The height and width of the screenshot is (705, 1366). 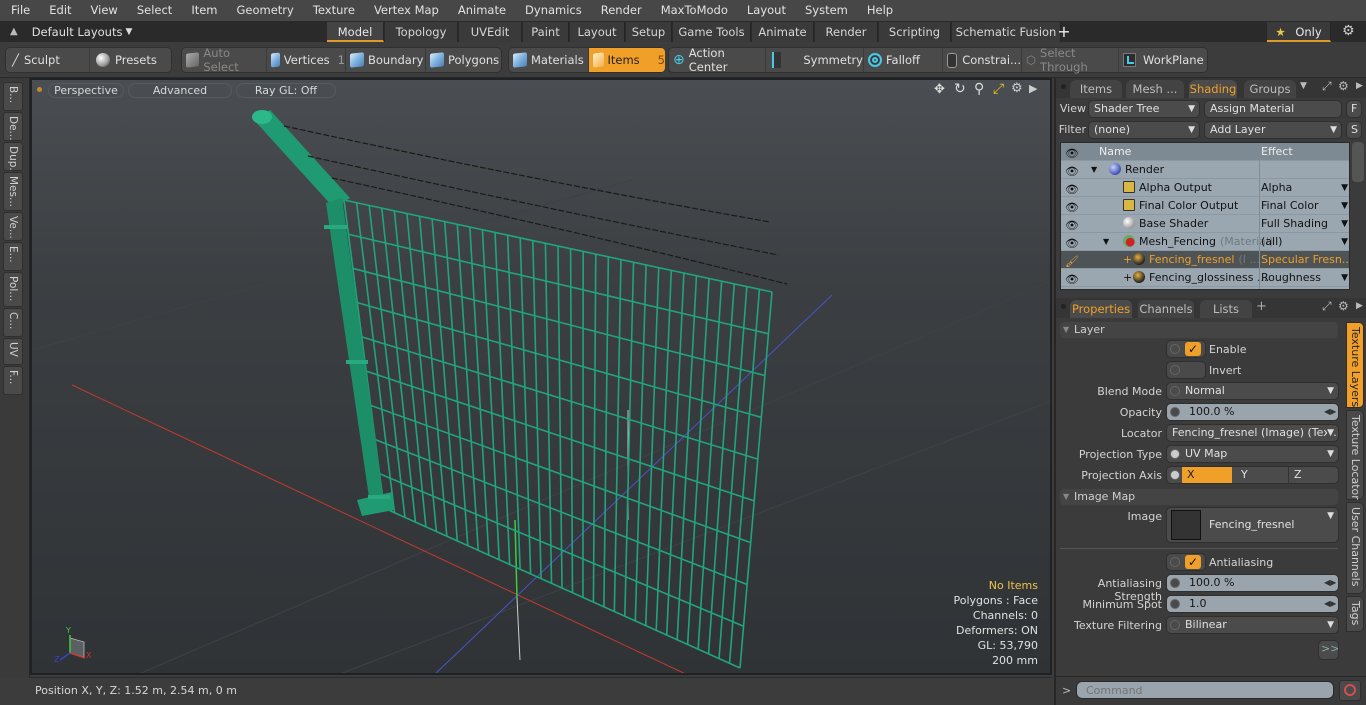 I want to click on tabs-dropdown-icon: ▼, so click(x=1303, y=86).